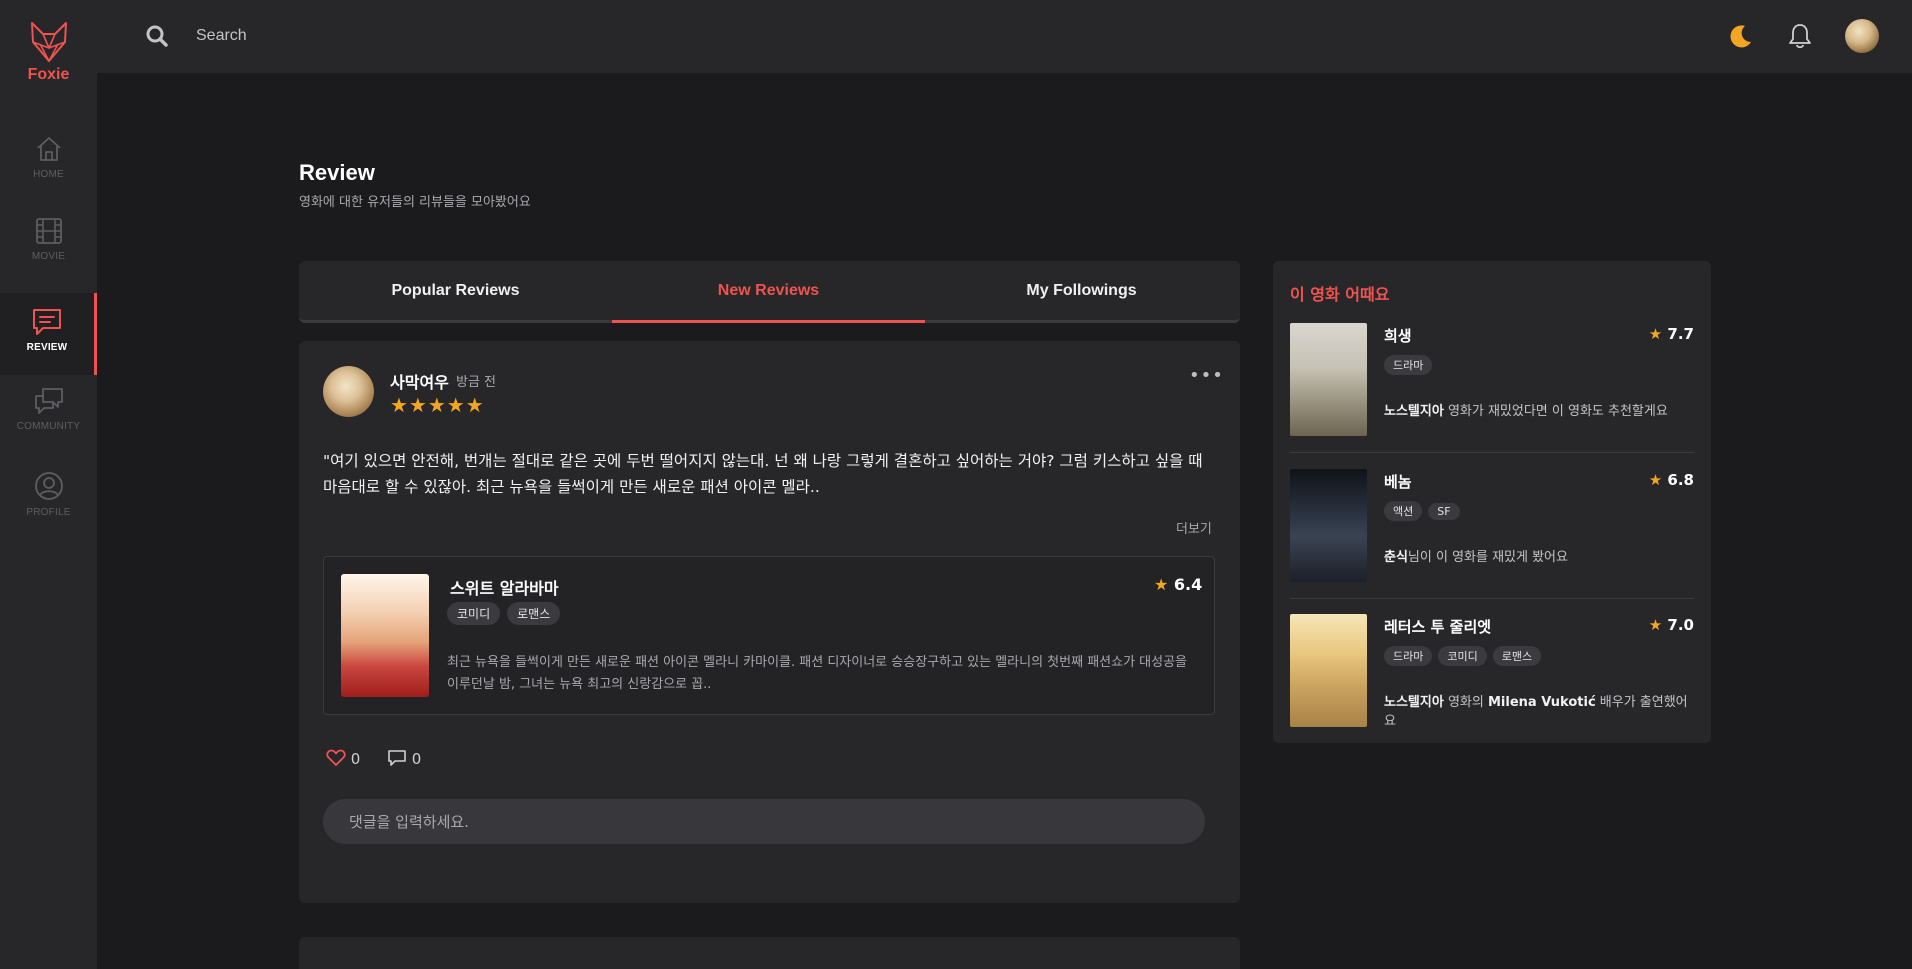 The height and width of the screenshot is (969, 1912). Describe the element at coordinates (419, 381) in the screenshot. I see `reviewer-name: 사막여우` at that location.